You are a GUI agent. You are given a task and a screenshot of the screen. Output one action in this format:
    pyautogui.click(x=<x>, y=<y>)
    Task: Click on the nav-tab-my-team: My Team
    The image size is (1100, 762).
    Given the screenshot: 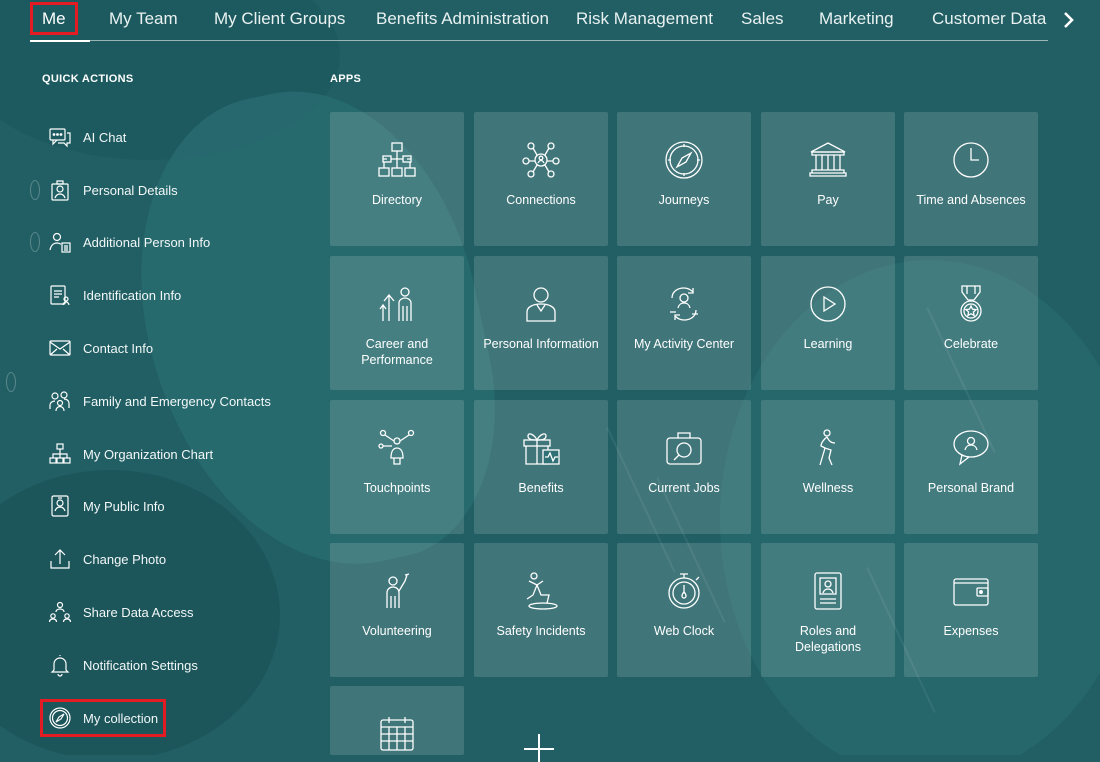 What is the action you would take?
    pyautogui.click(x=143, y=19)
    